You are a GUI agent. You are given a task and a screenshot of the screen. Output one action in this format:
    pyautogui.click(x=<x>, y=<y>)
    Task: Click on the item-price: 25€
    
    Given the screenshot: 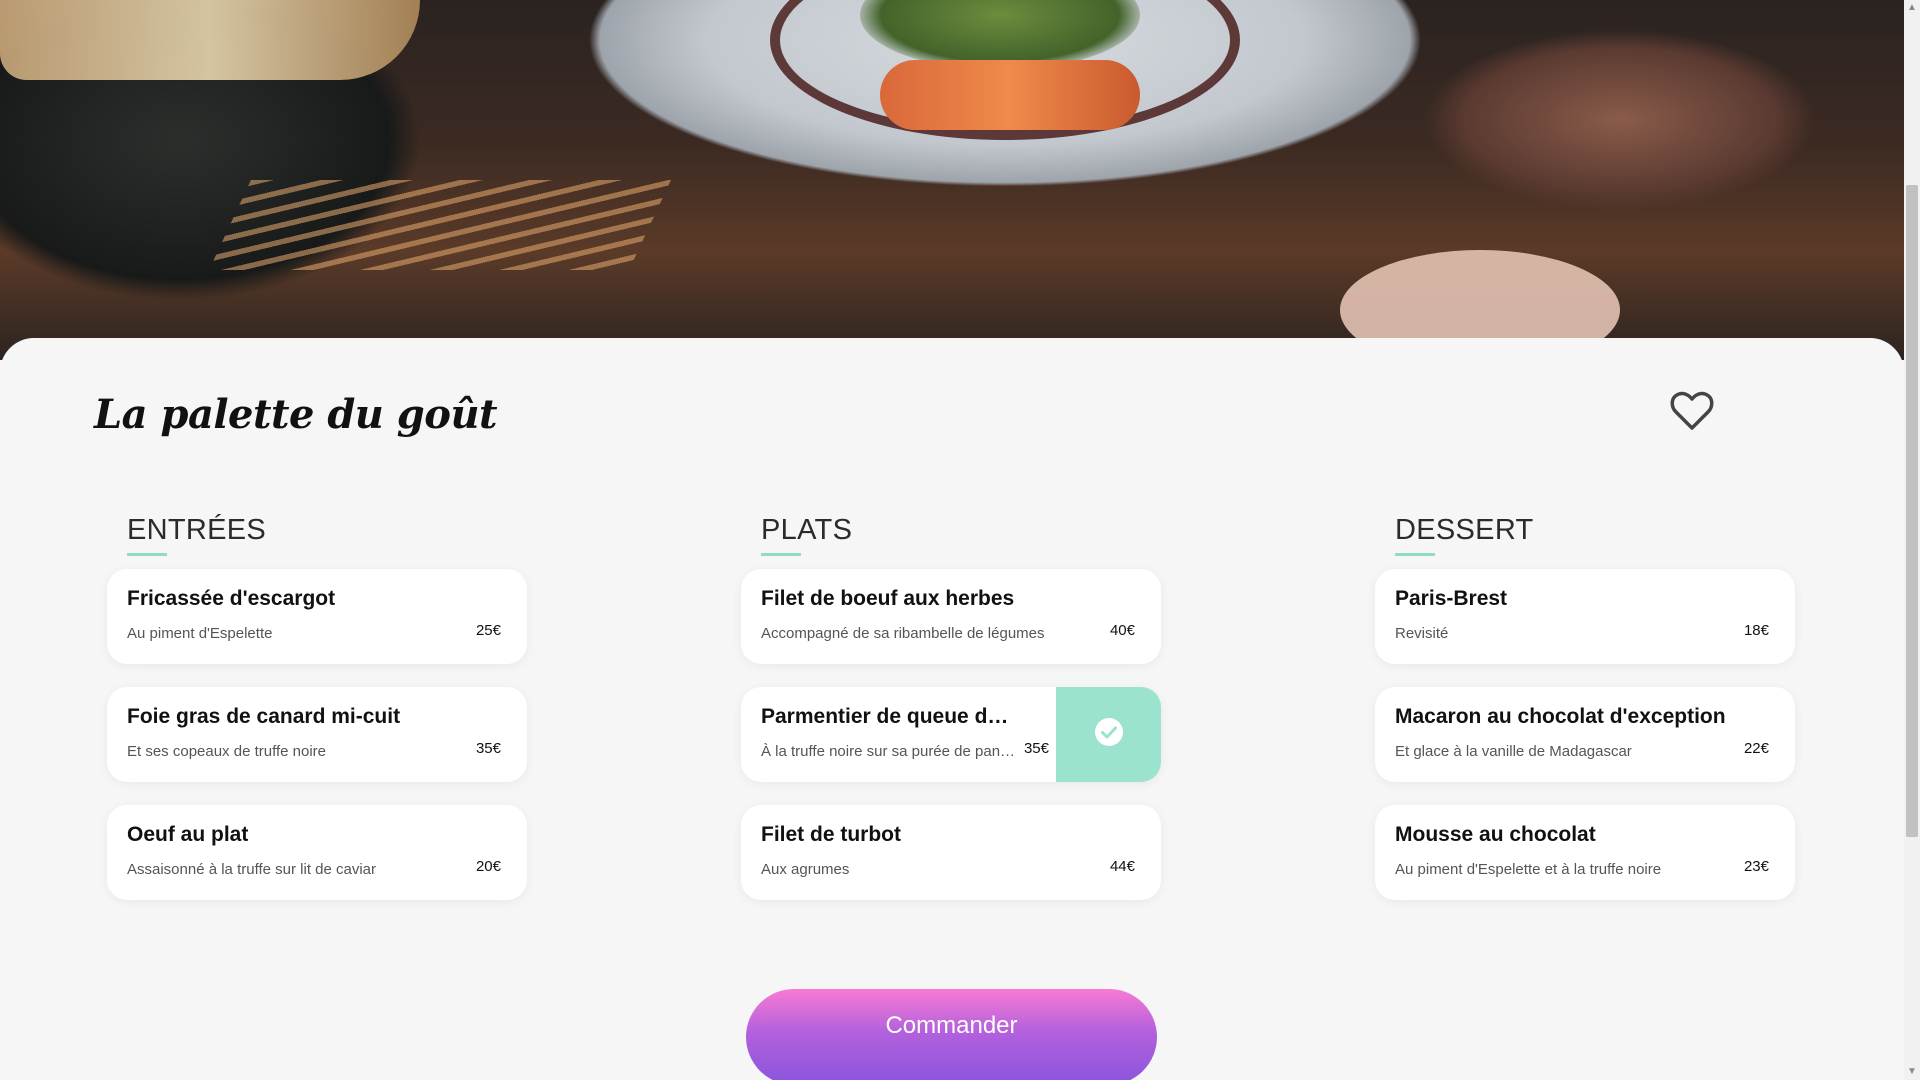 What is the action you would take?
    pyautogui.click(x=488, y=630)
    